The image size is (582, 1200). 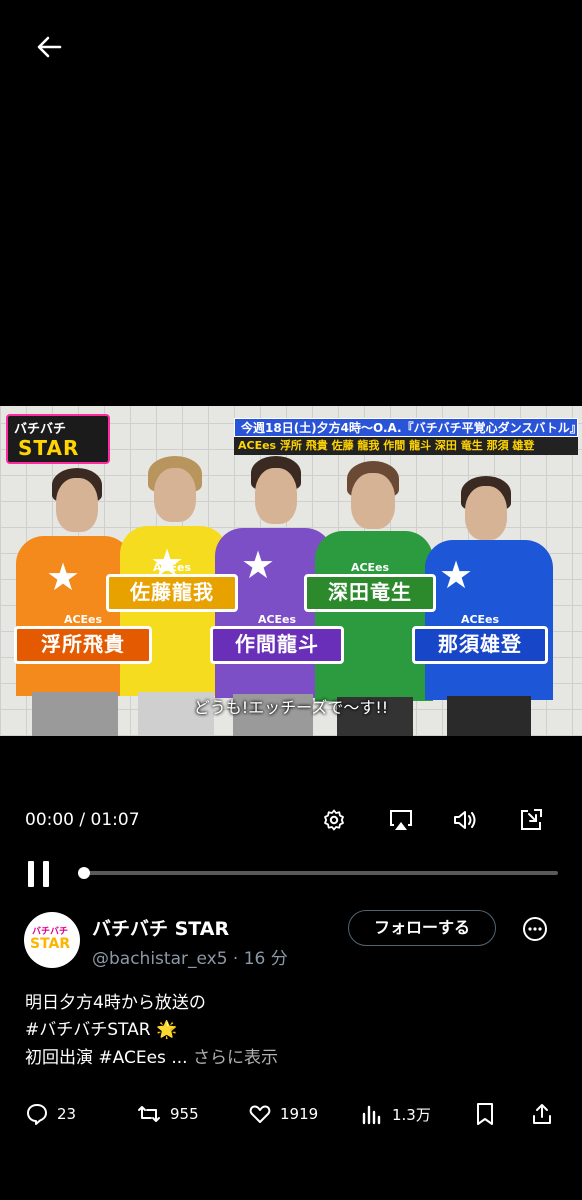 I want to click on show-more-link: さらに表示, so click(x=235, y=1058).